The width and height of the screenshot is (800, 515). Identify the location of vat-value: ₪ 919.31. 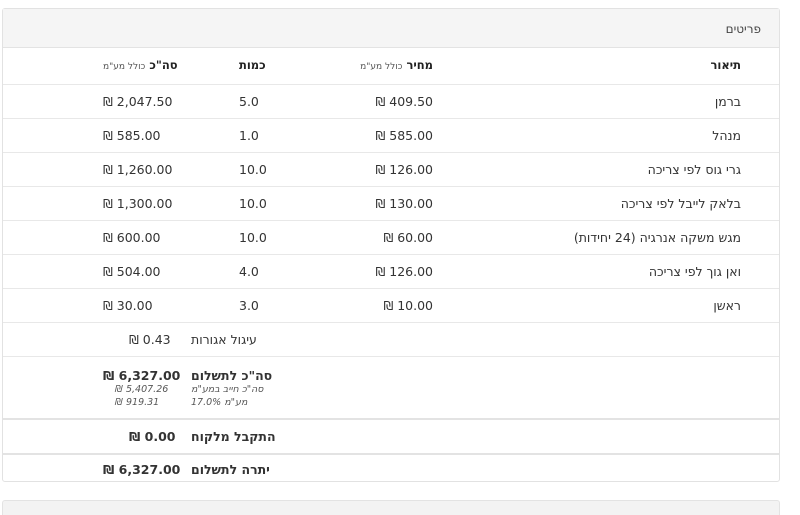
(137, 402).